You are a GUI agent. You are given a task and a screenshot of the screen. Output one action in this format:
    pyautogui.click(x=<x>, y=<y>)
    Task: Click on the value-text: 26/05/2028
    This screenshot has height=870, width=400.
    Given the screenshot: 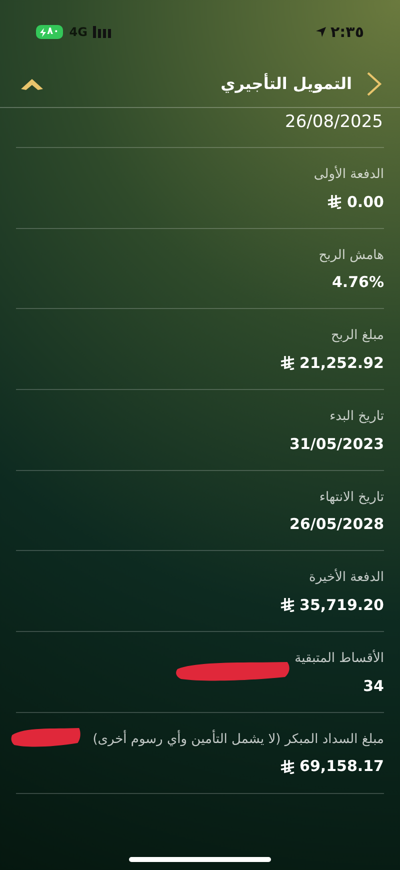 What is the action you would take?
    pyautogui.click(x=337, y=525)
    